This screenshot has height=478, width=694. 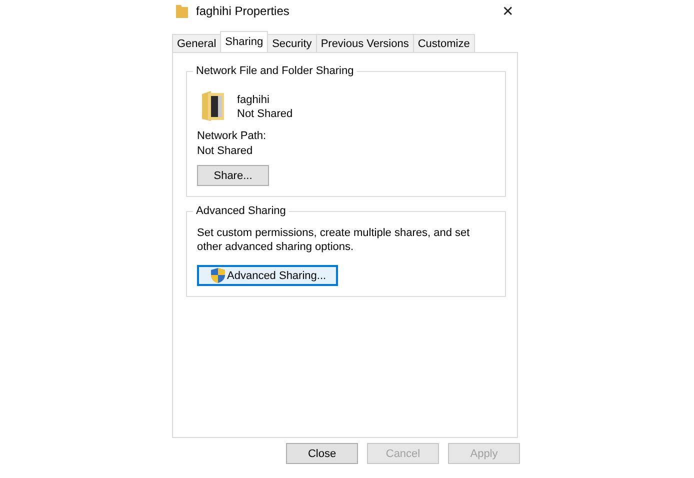 I want to click on share-status: Not Shared, so click(x=265, y=114).